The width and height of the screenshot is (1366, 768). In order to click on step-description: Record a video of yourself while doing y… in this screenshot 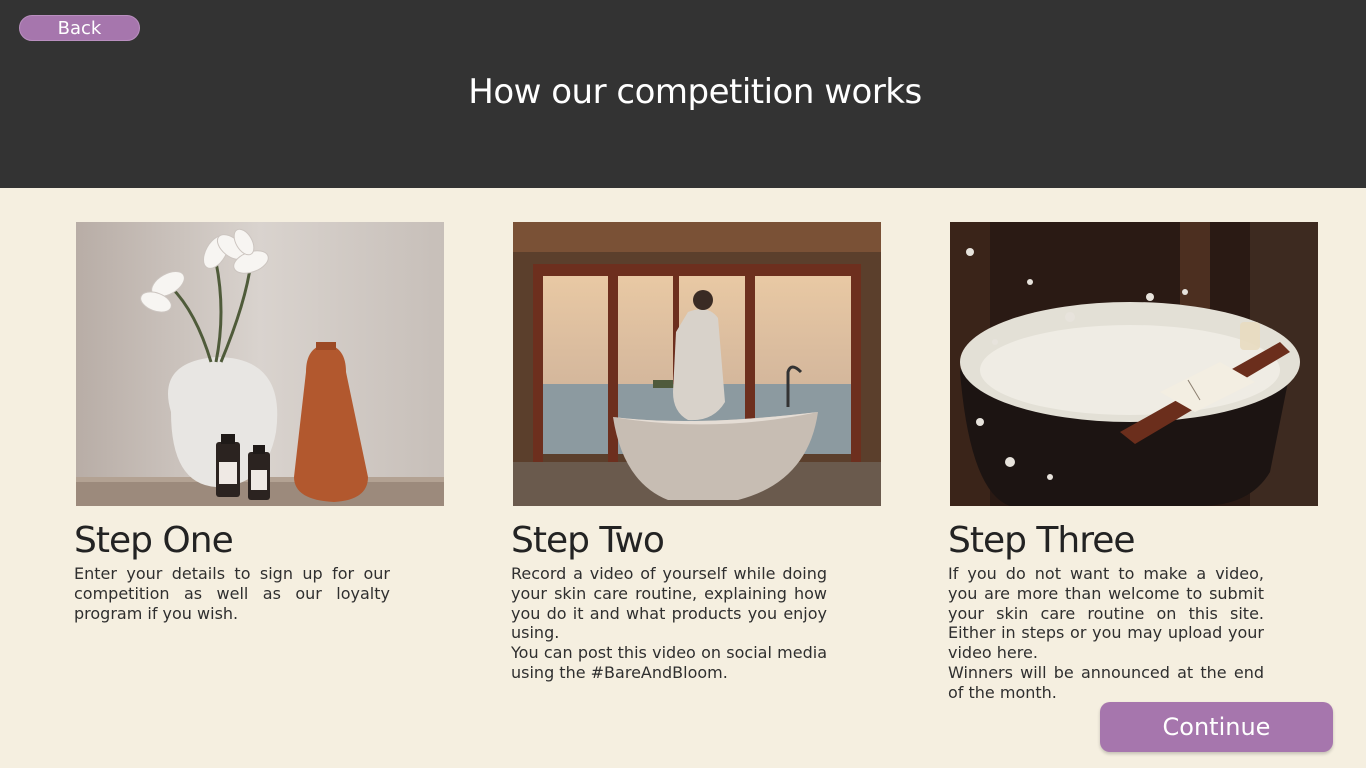, I will do `click(669, 623)`.